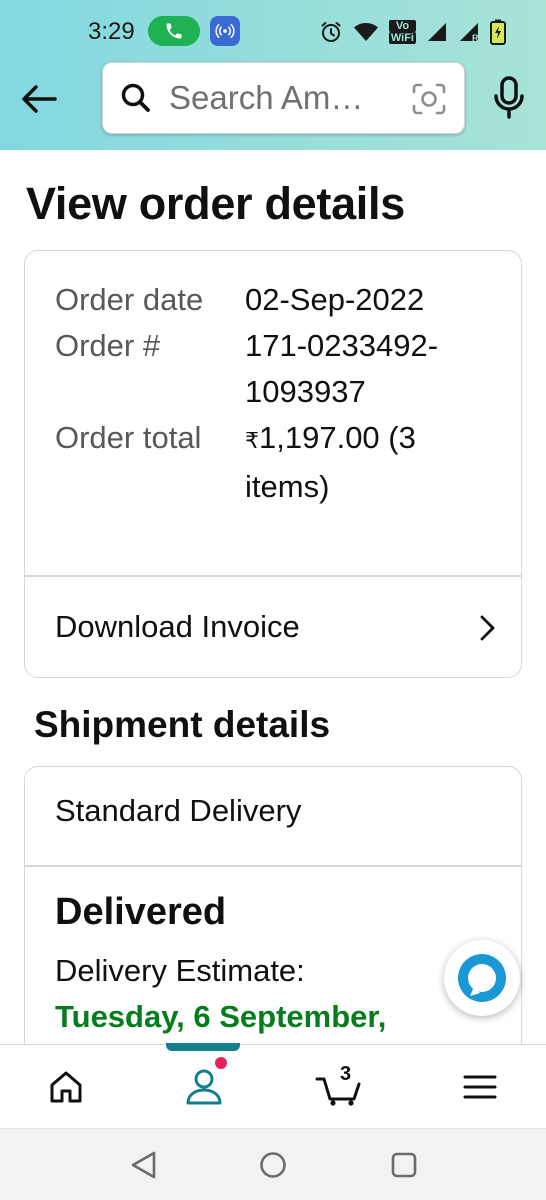 Image resolution: width=546 pixels, height=1200 pixels. I want to click on search-bar, so click(283, 98).